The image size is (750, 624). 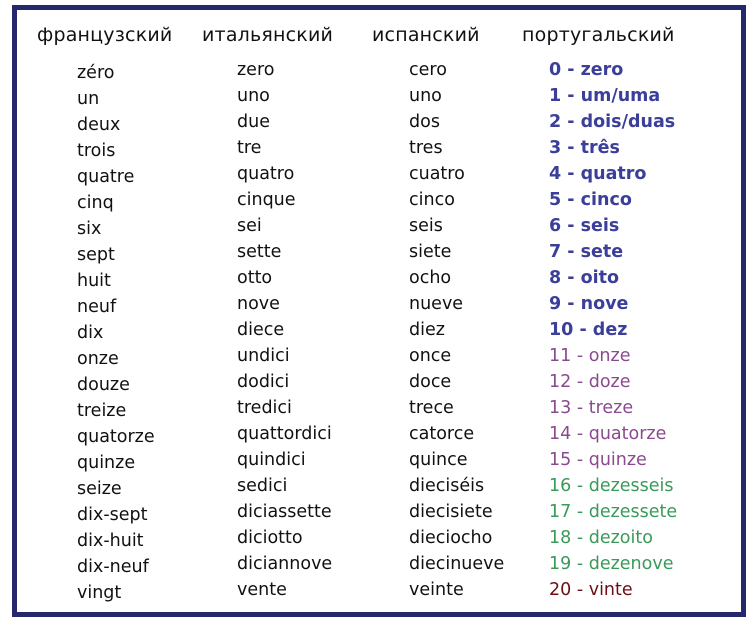 What do you see at coordinates (96, 255) in the screenshot?
I see `french-number-7: sept` at bounding box center [96, 255].